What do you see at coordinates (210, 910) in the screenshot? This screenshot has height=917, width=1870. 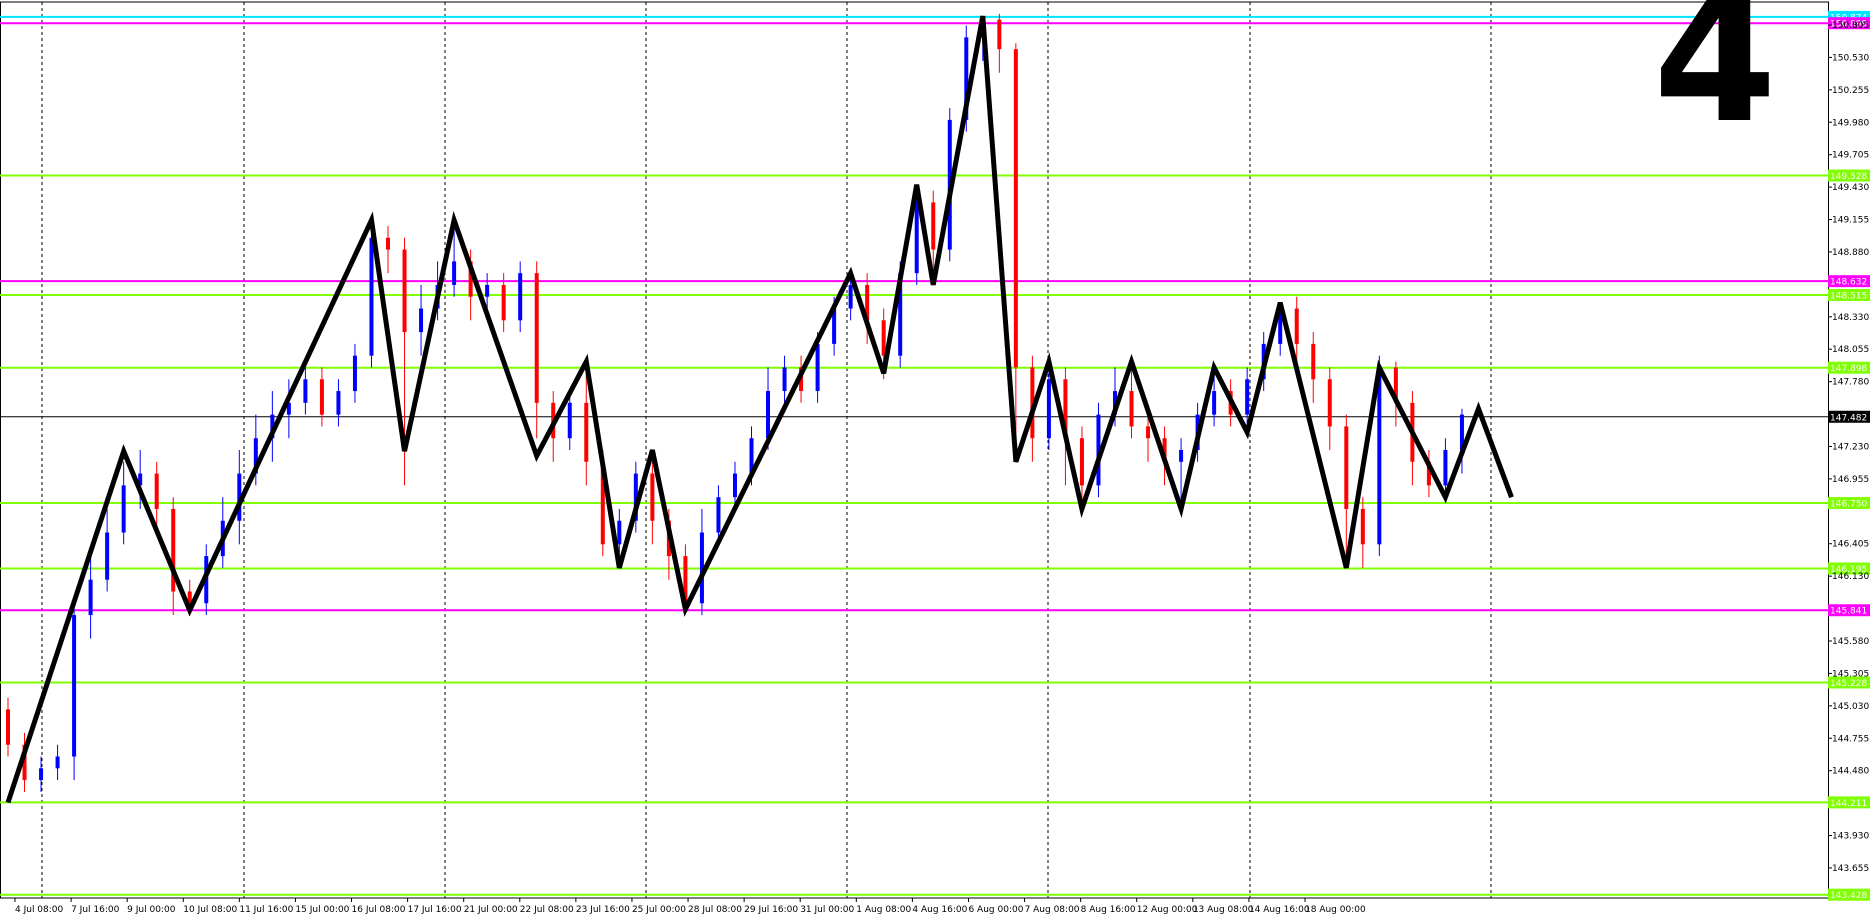 I see `x-tick-label: 10 Jul 08:00` at bounding box center [210, 910].